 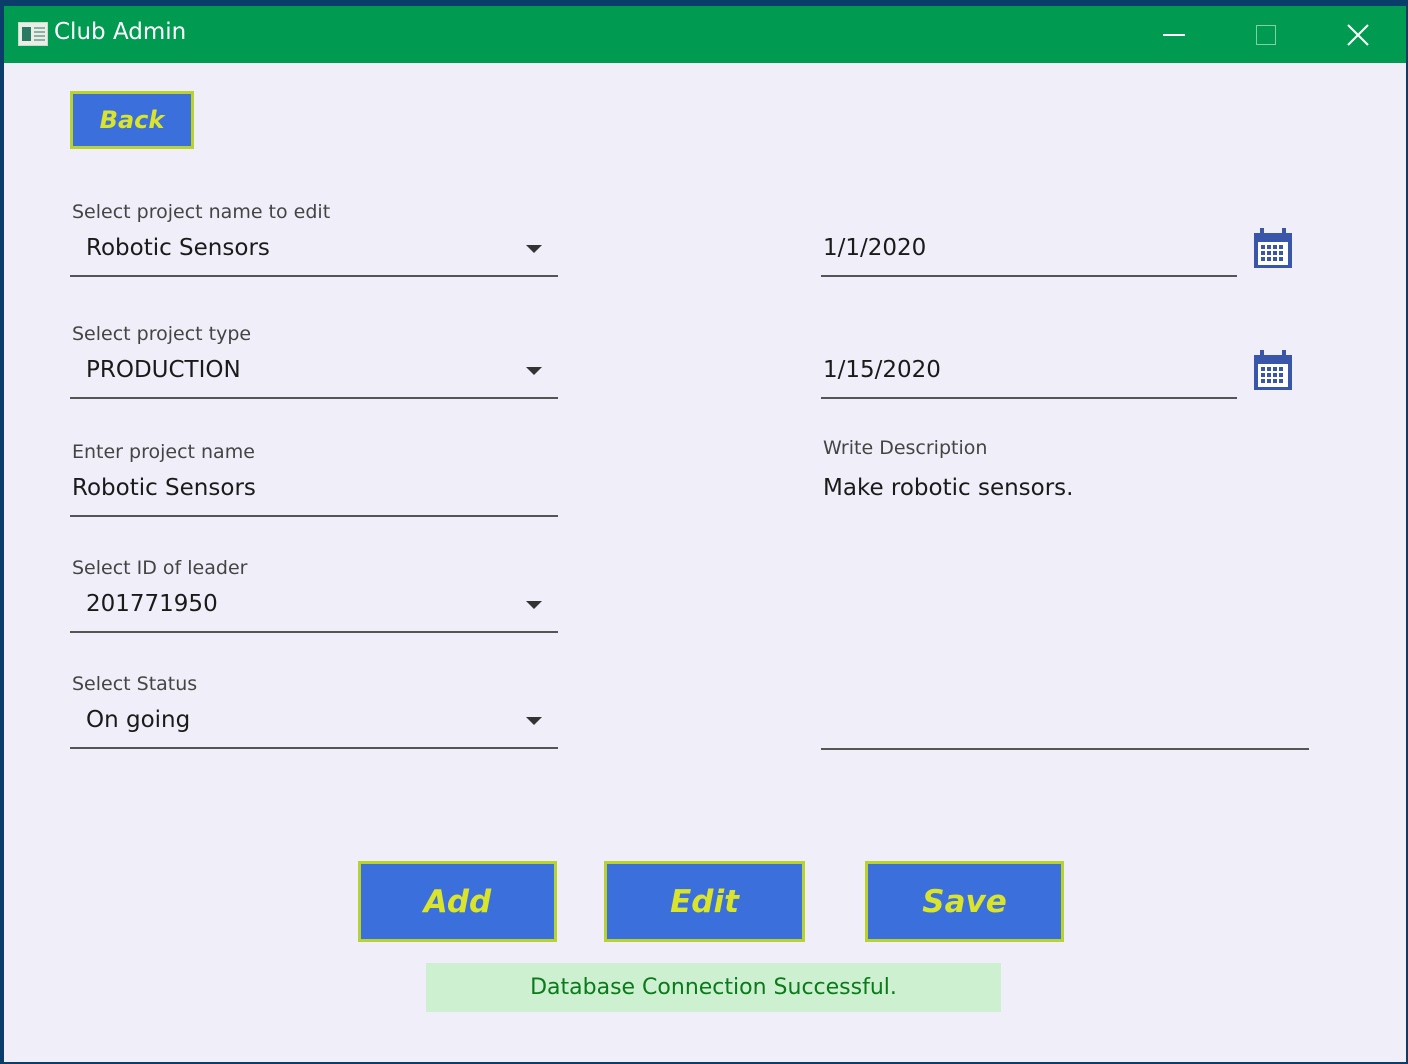 I want to click on project-type-underline, so click(x=314, y=398).